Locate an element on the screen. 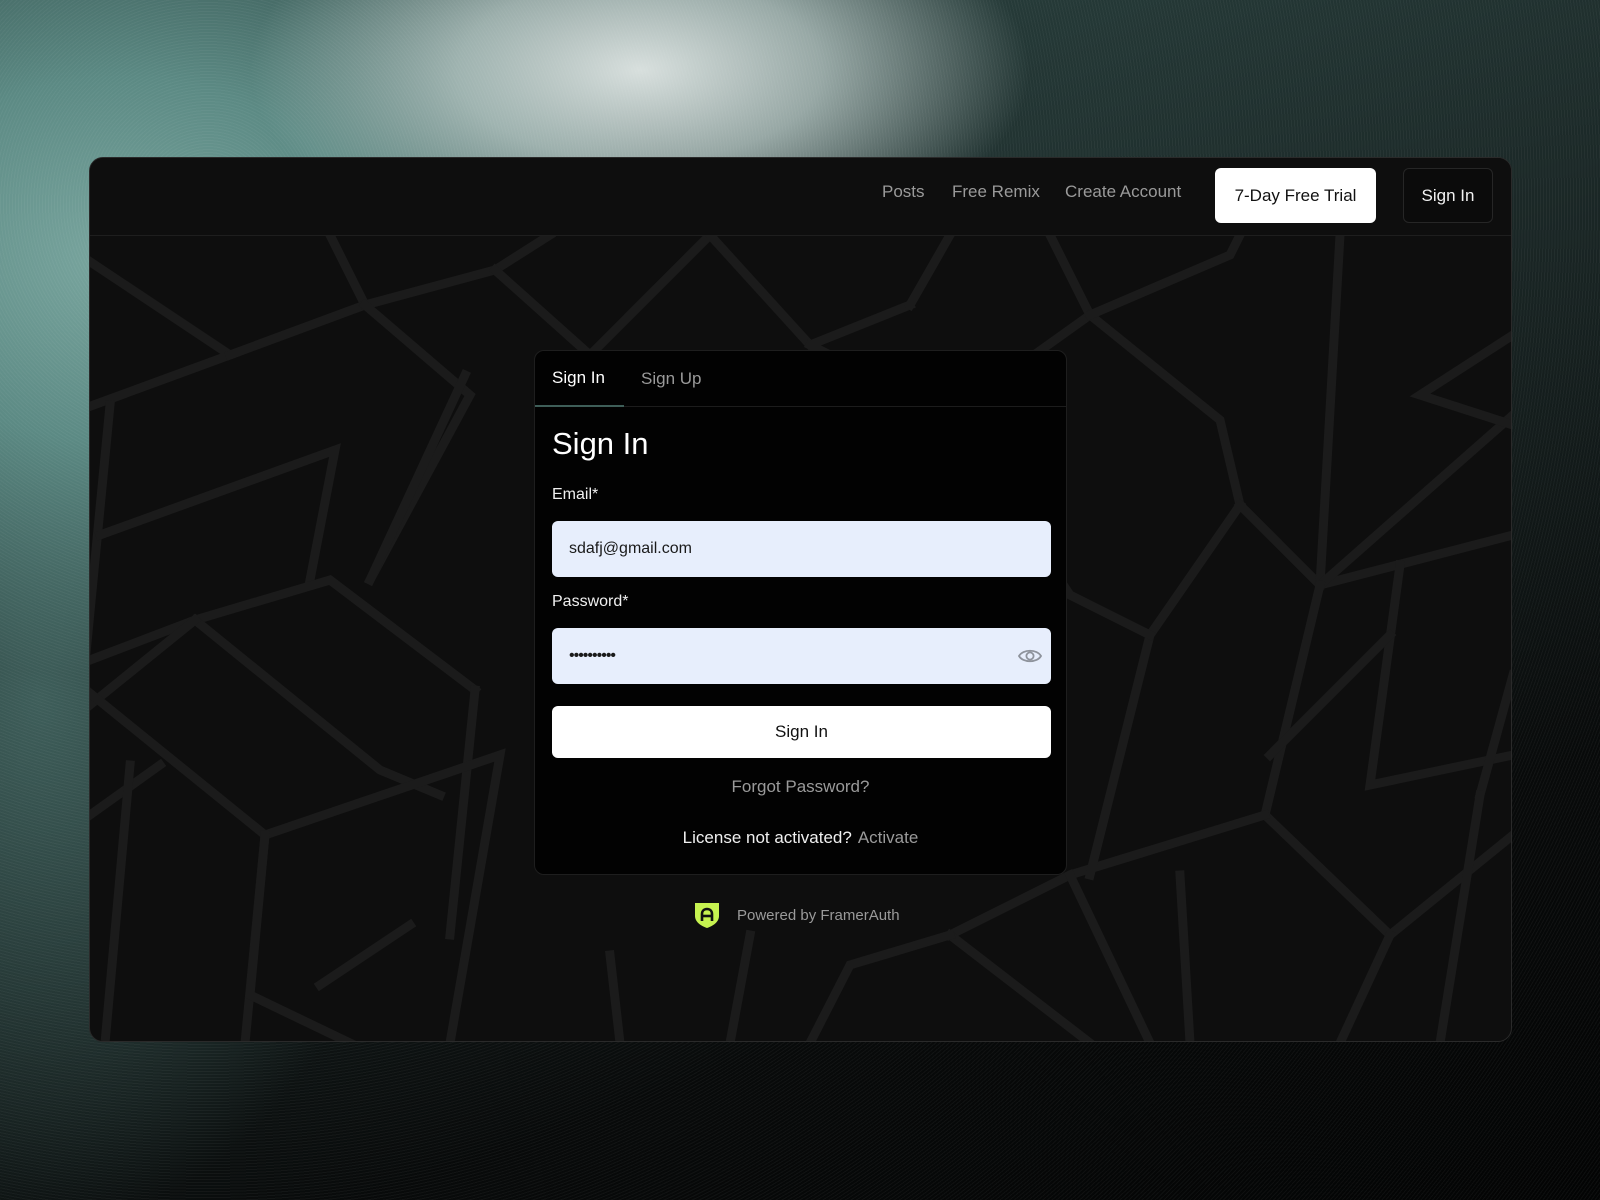  framerauth-shield-icon is located at coordinates (707, 915).